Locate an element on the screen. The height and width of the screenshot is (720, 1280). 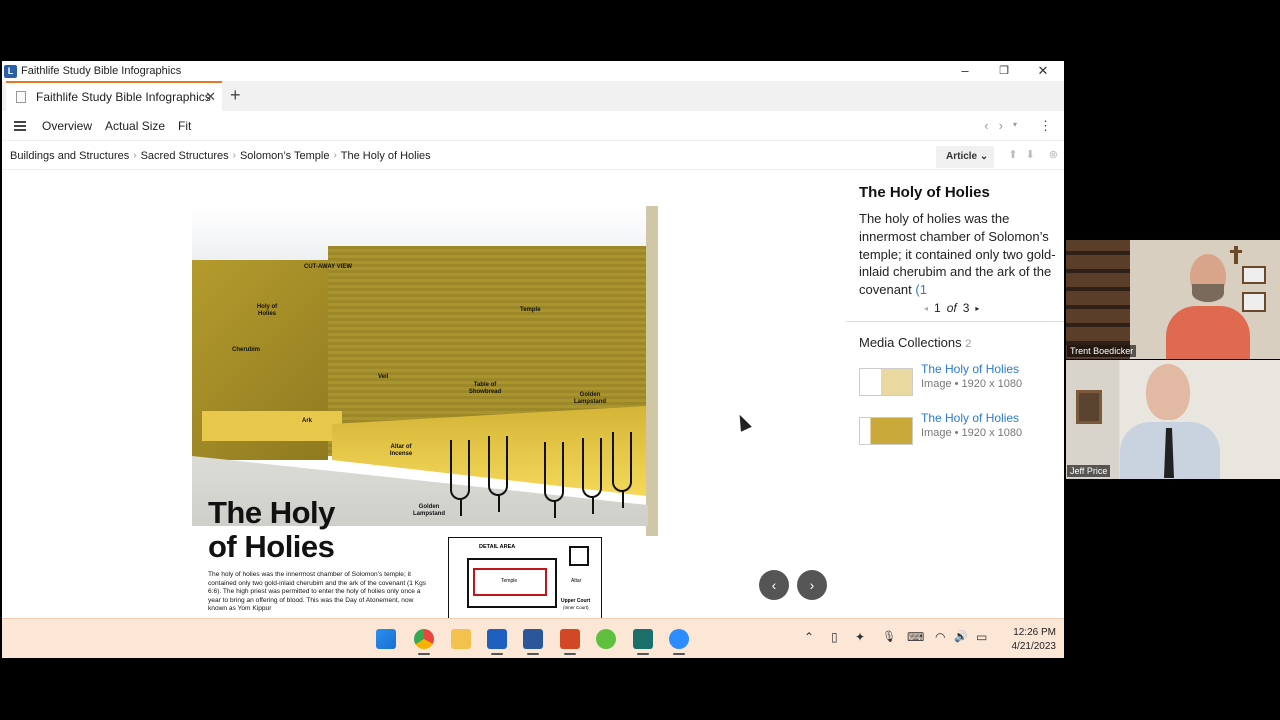
next-image-button: › is located at coordinates (812, 585).